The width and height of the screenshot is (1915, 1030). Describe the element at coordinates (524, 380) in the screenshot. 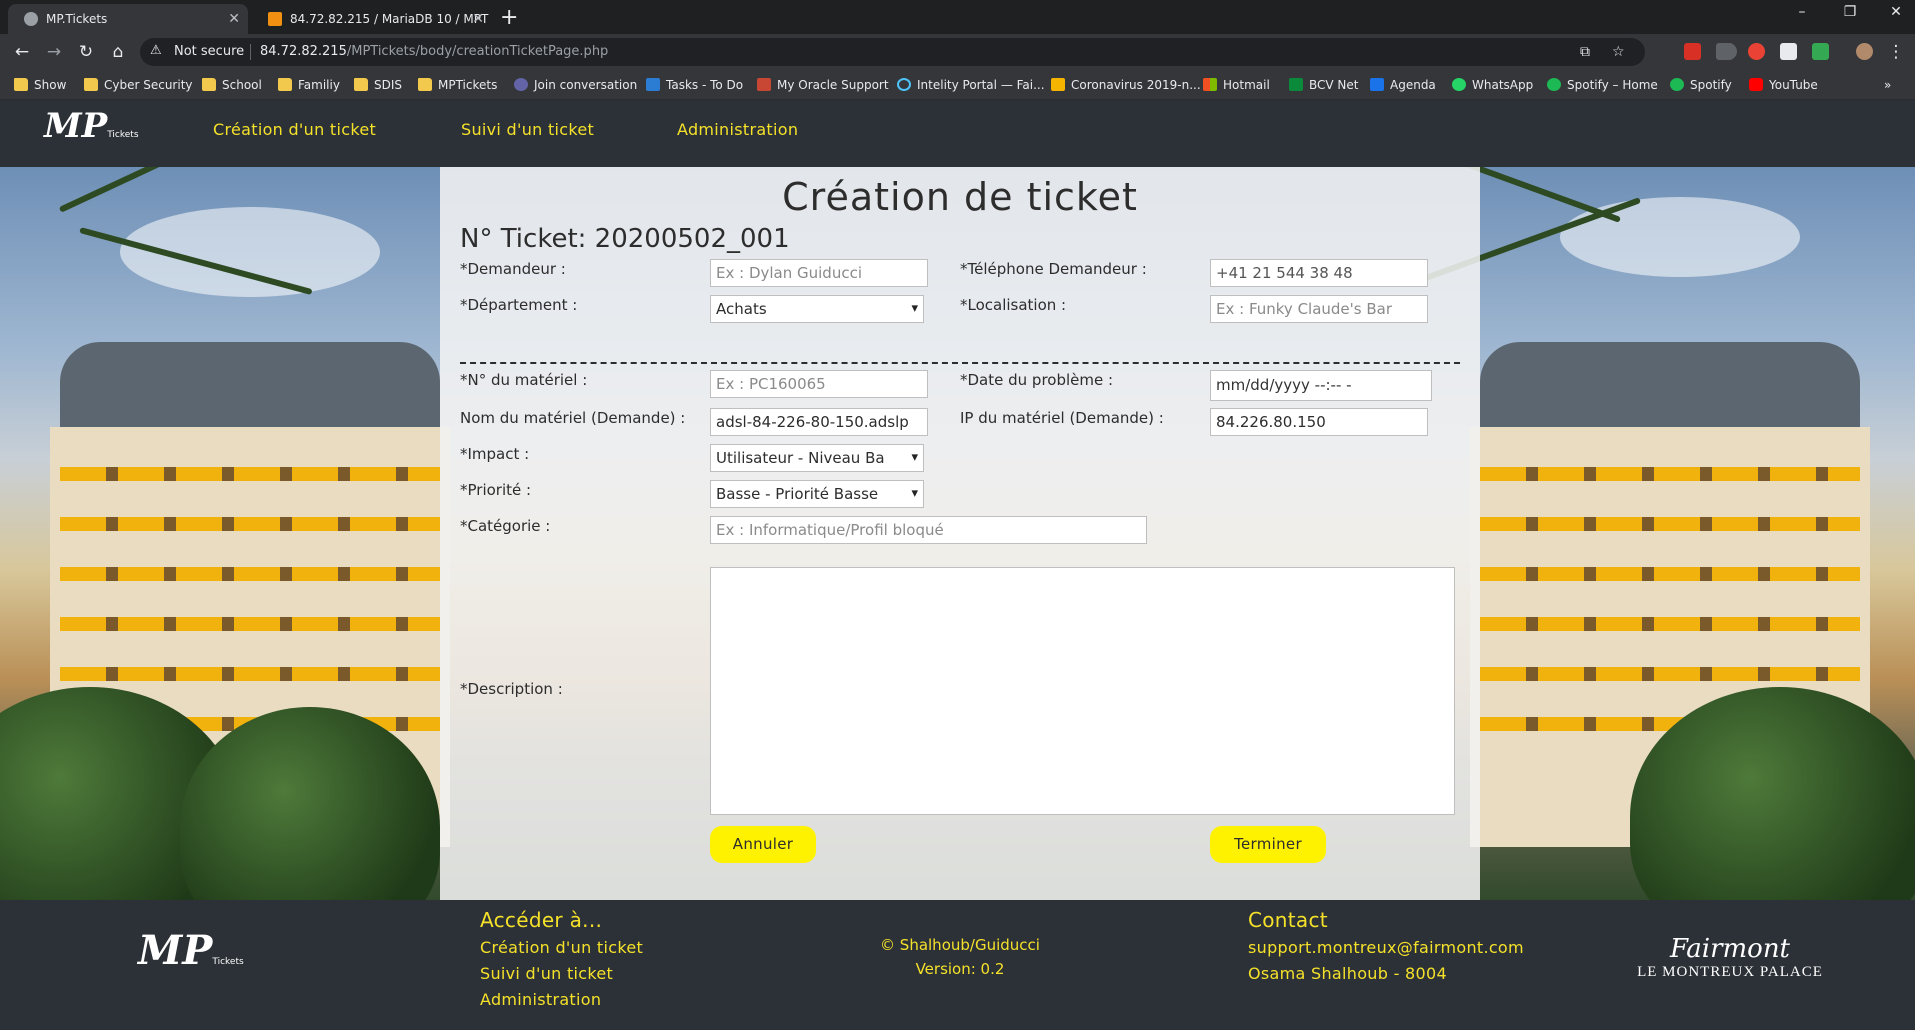

I see `materiel-no-label: *N° du matériel :` at that location.